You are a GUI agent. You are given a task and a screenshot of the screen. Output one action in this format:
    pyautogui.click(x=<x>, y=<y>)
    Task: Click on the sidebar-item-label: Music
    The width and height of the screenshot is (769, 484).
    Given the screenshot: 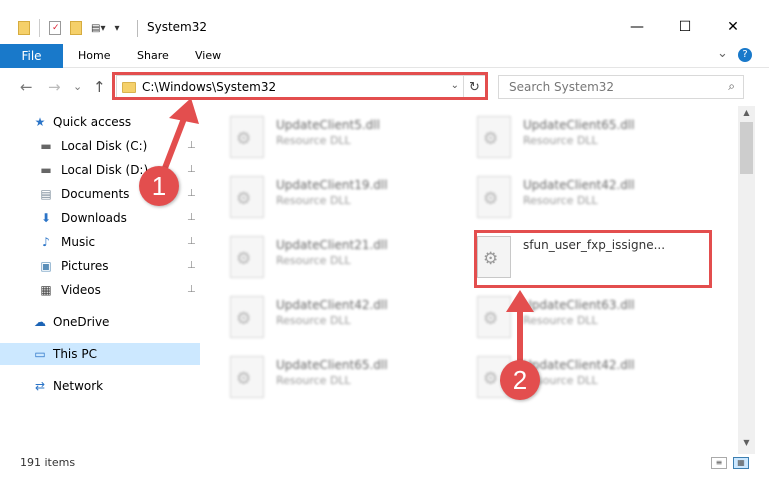 What is the action you would take?
    pyautogui.click(x=78, y=242)
    